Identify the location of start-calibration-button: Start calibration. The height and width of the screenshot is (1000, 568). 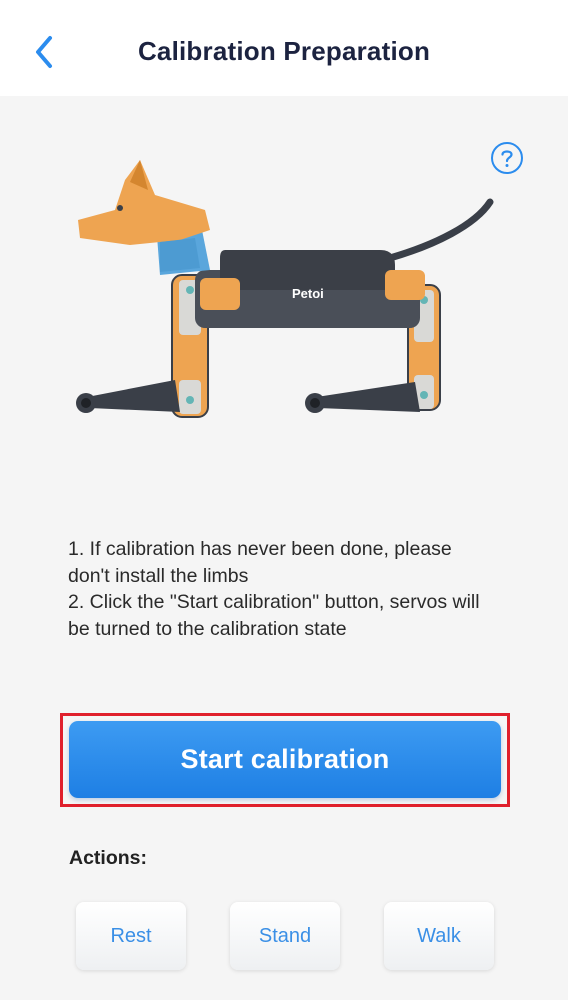
(285, 759).